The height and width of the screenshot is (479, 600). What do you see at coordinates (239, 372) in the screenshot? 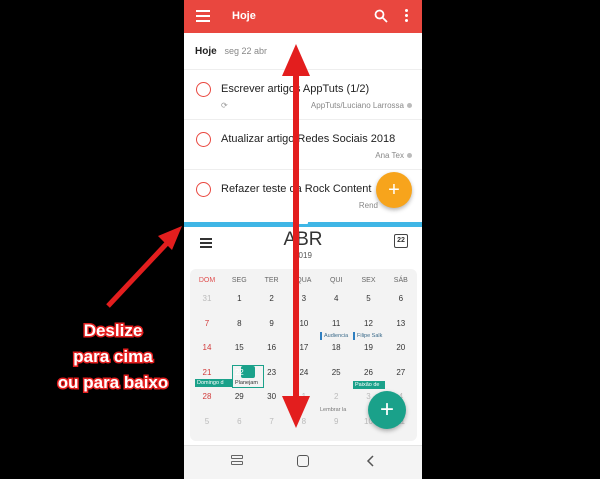
I see `calendar-day: 22` at bounding box center [239, 372].